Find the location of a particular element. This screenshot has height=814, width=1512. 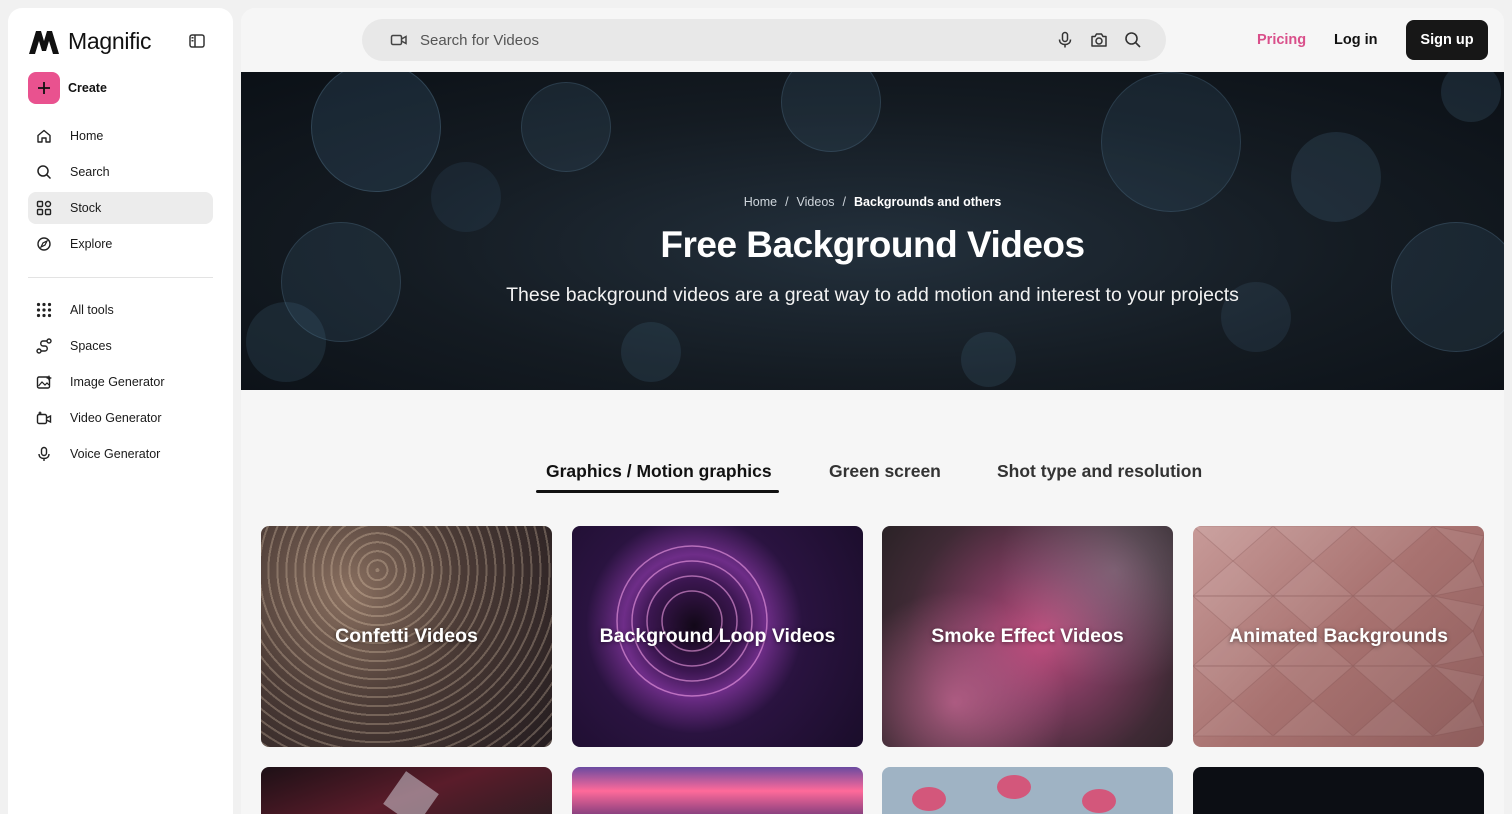

sidebar-item-video-generator: Video Generator is located at coordinates (120, 418).